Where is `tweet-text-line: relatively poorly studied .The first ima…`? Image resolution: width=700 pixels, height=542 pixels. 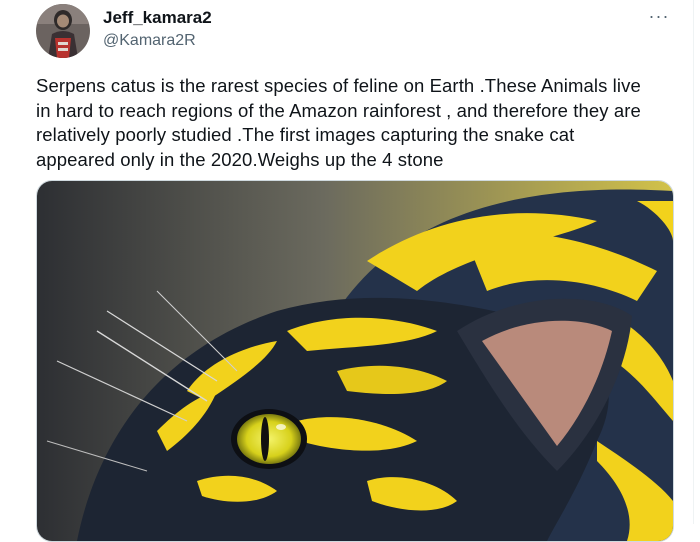
tweet-text-line: relatively poorly studied .The first ima… is located at coordinates (305, 134).